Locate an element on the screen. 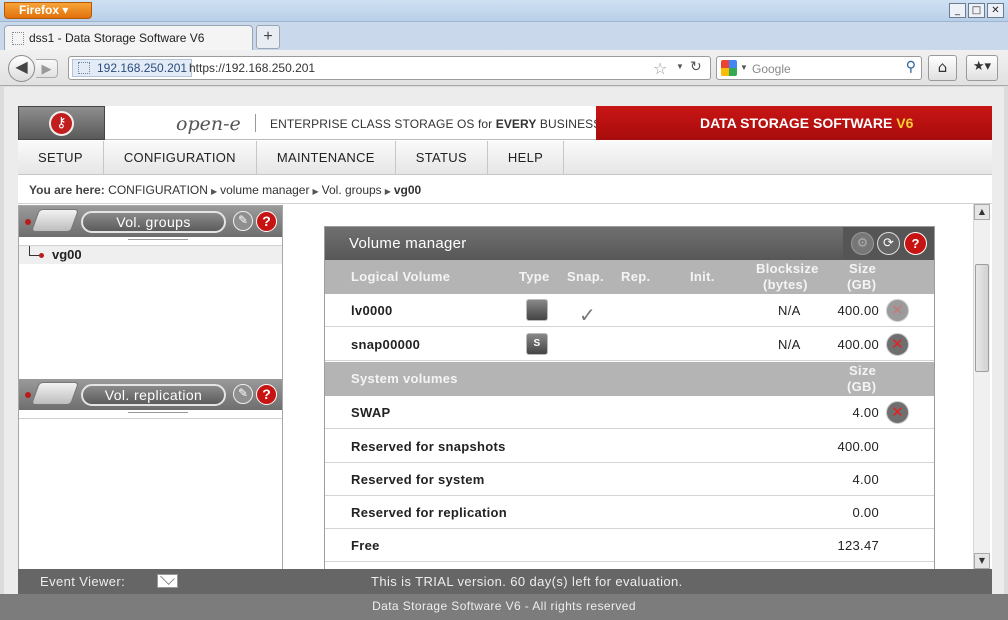 This screenshot has height=620, width=1008. forward-button: ▶ is located at coordinates (47, 68).